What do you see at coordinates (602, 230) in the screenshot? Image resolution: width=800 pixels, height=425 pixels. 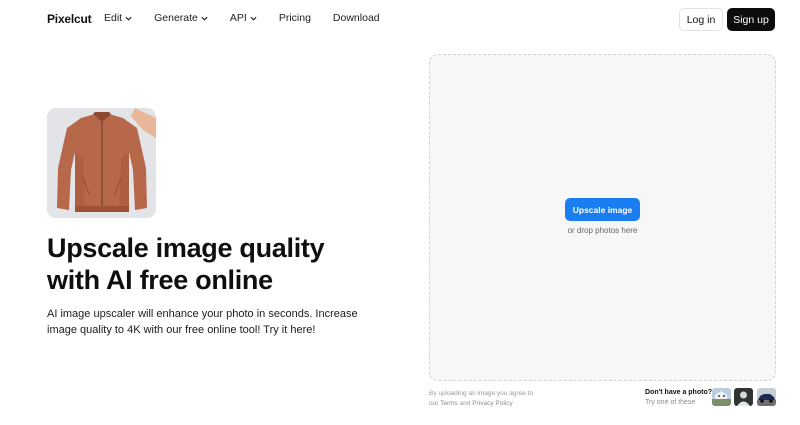 I see `drop-hint: or drop photos here` at bounding box center [602, 230].